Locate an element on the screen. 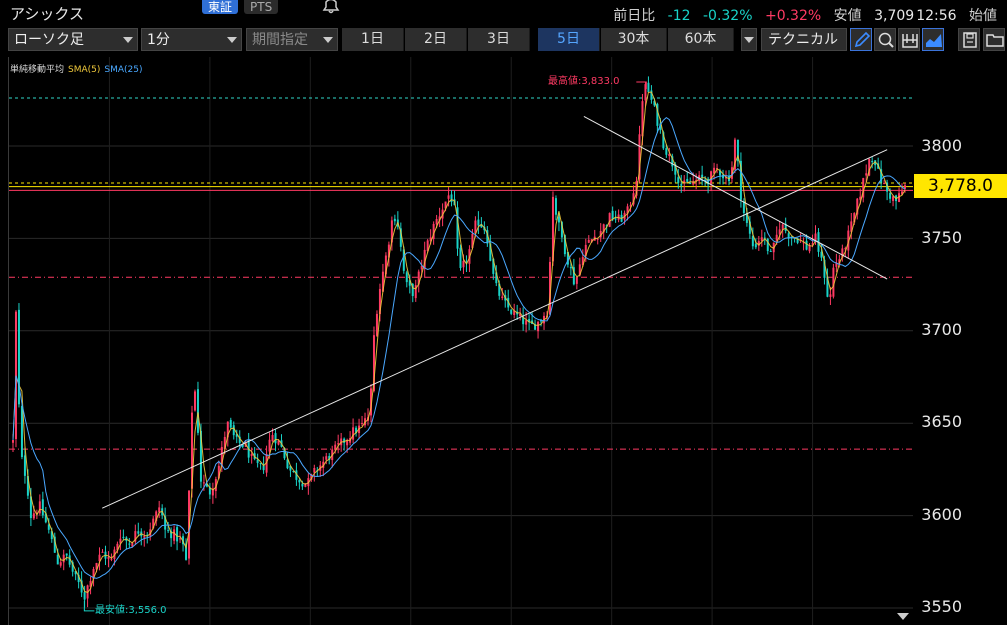 The width and height of the screenshot is (1007, 625). change-value: -12 is located at coordinates (679, 16).